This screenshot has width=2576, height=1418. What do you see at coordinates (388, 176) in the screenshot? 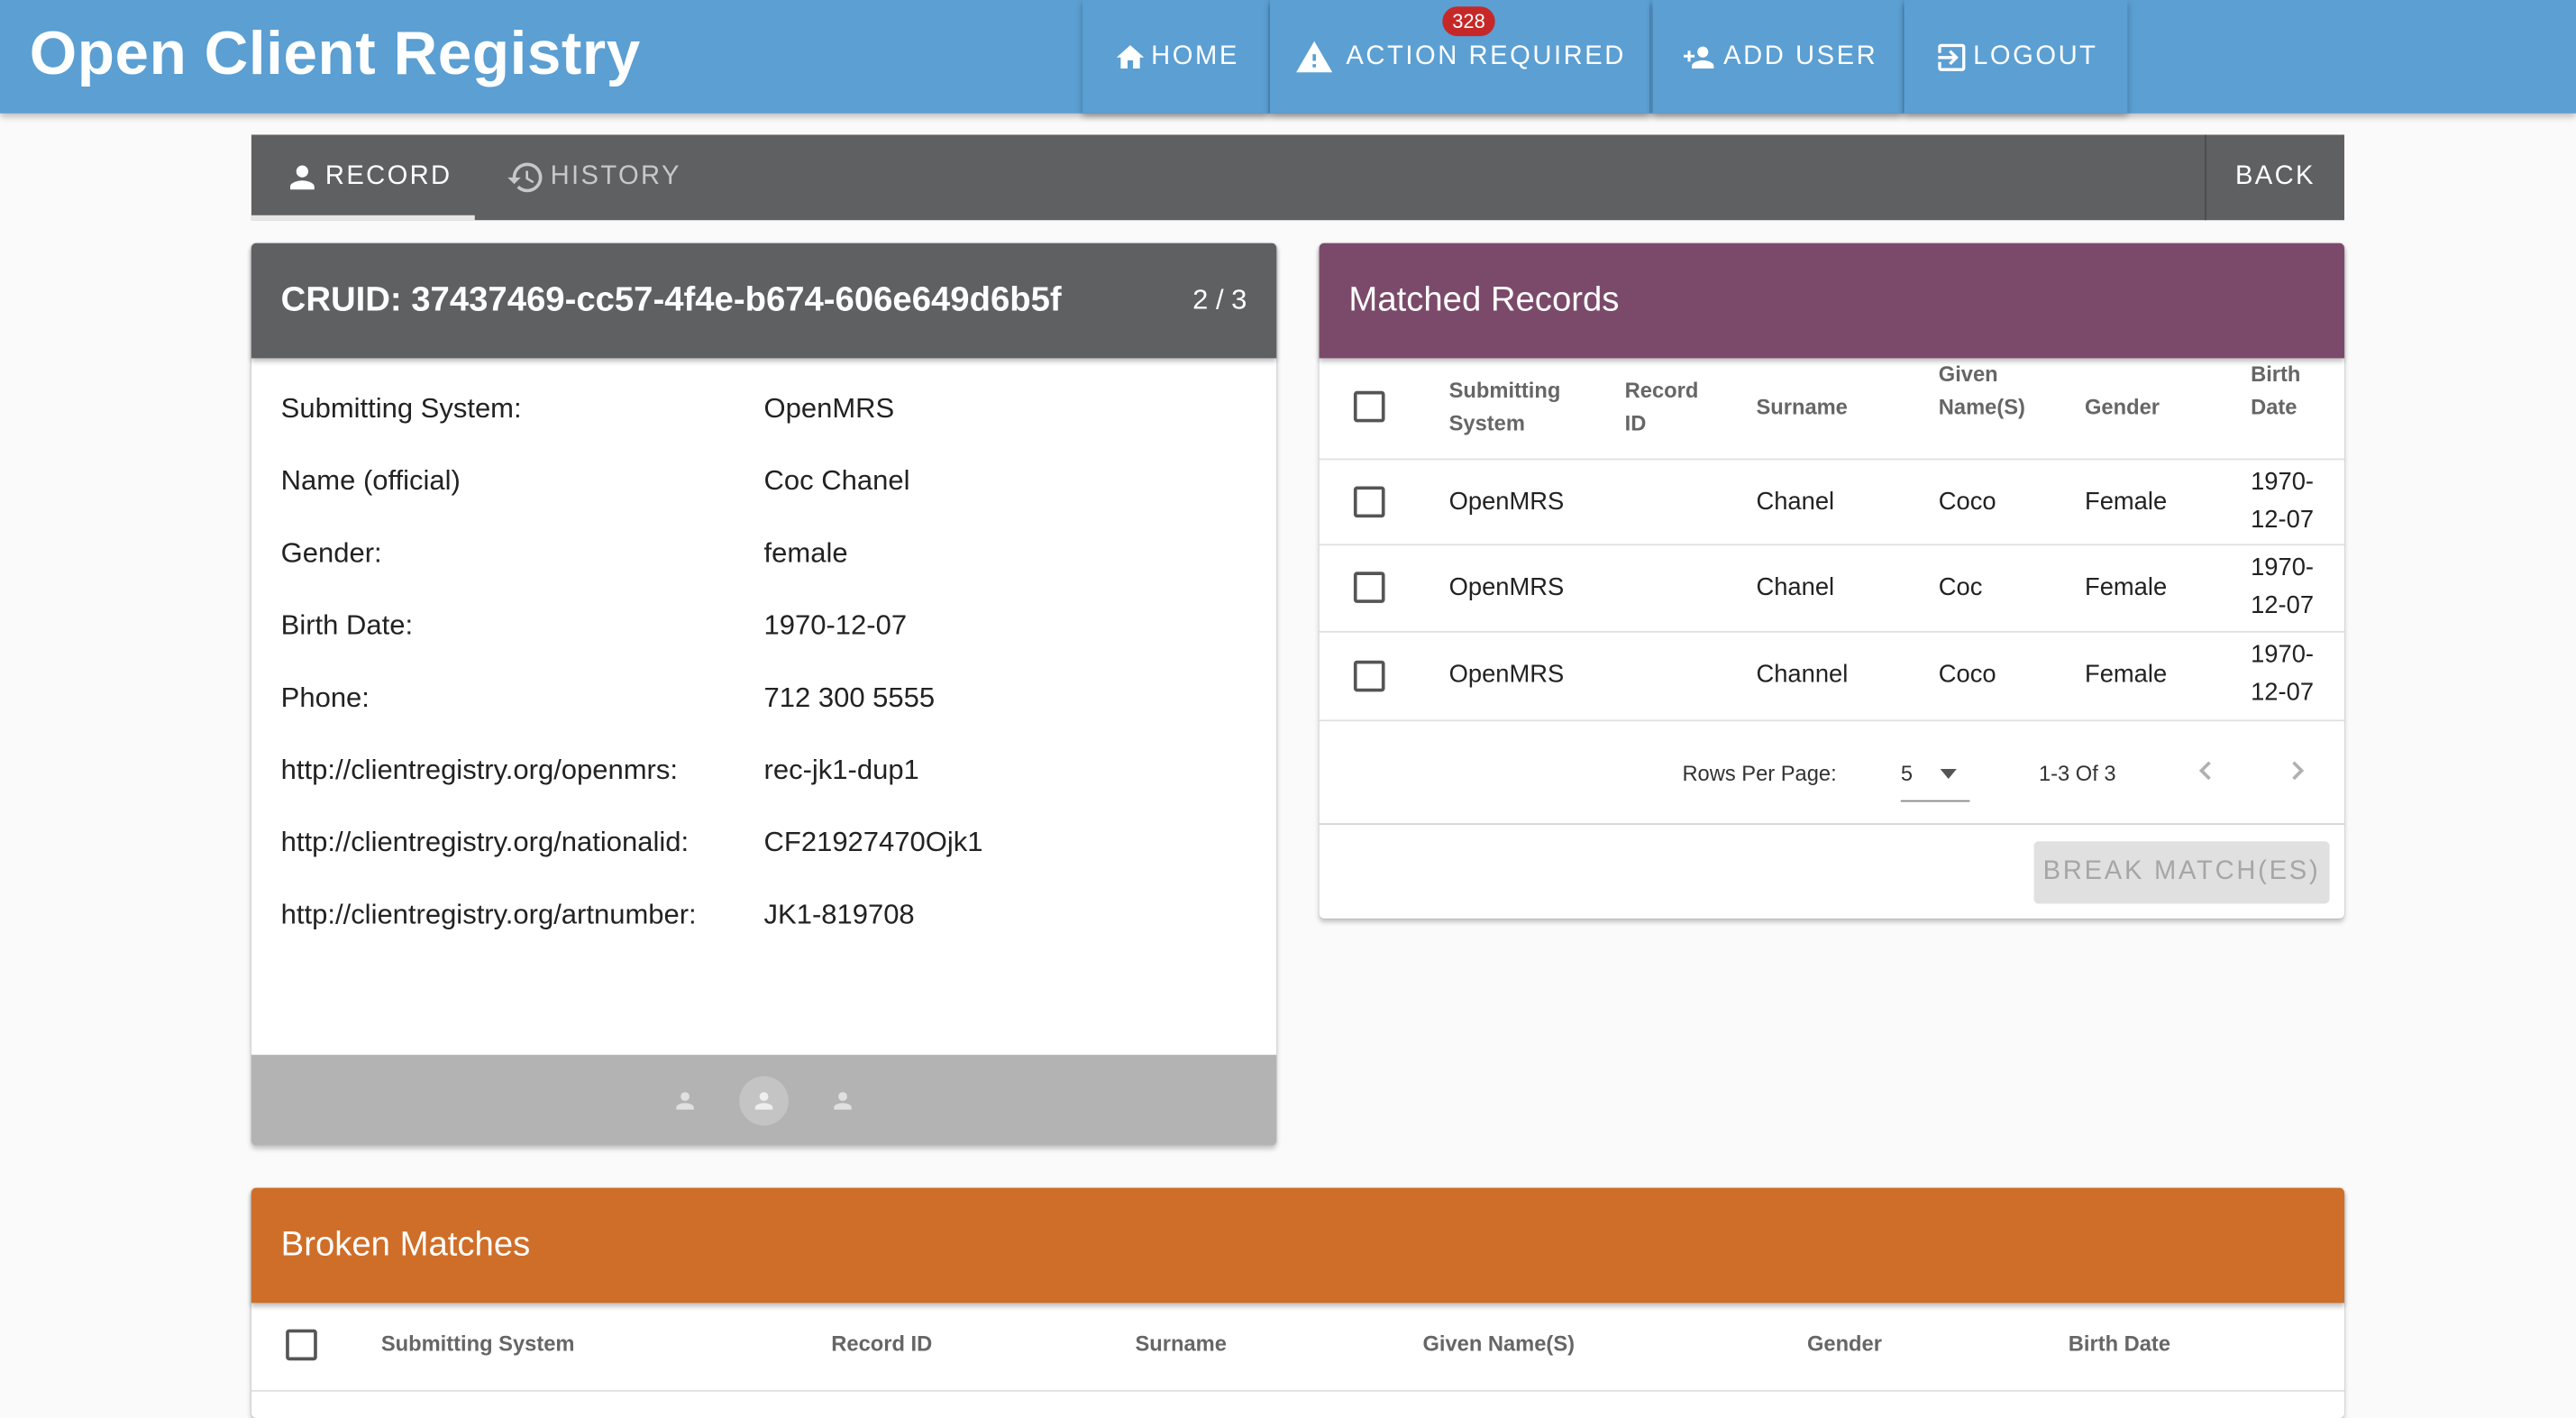
I see `tab-record-label: RECORD` at bounding box center [388, 176].